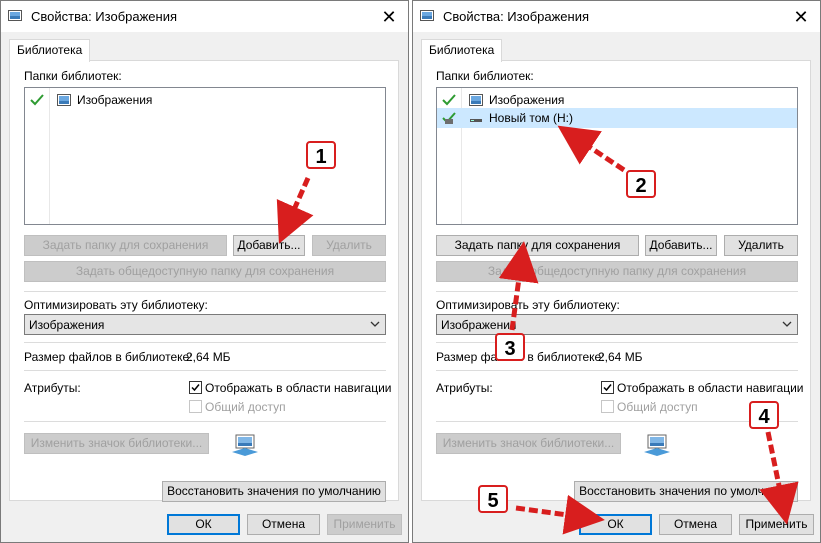  What do you see at coordinates (493, 499) in the screenshot?
I see `annotation-badge-5: 5` at bounding box center [493, 499].